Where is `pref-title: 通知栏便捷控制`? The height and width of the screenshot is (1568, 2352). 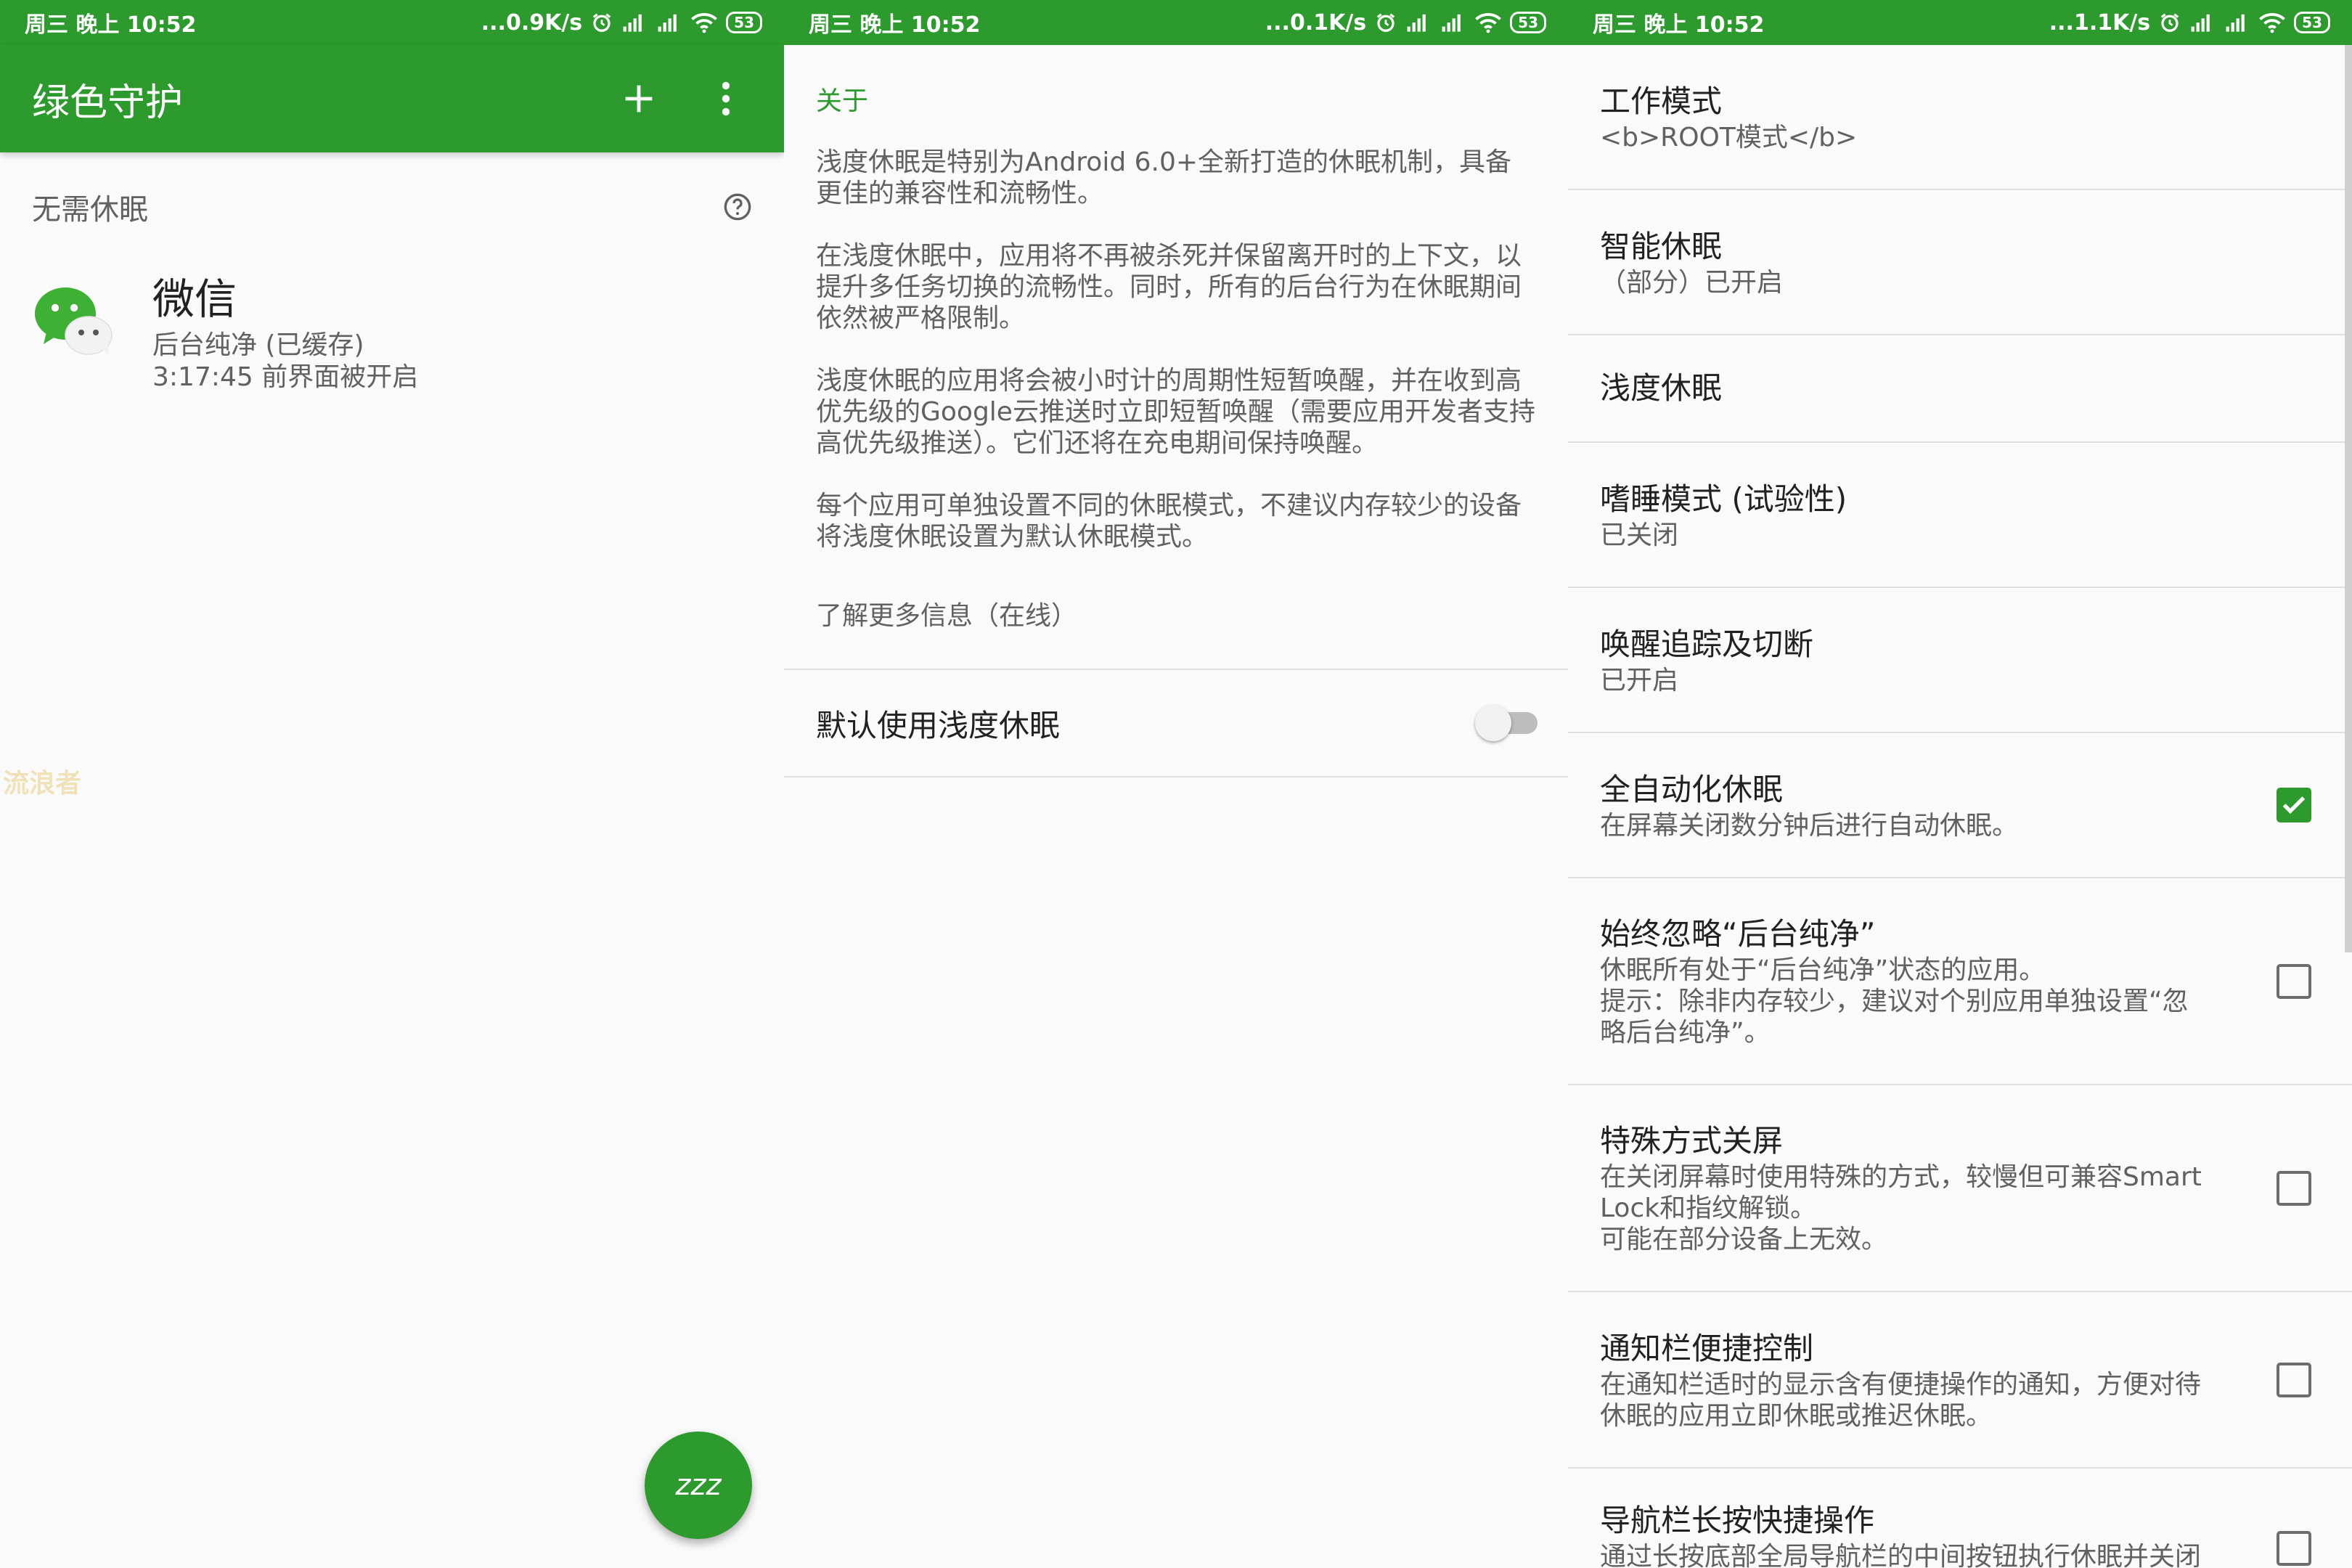
pref-title: 通知栏便捷控制 is located at coordinates (1707, 1348).